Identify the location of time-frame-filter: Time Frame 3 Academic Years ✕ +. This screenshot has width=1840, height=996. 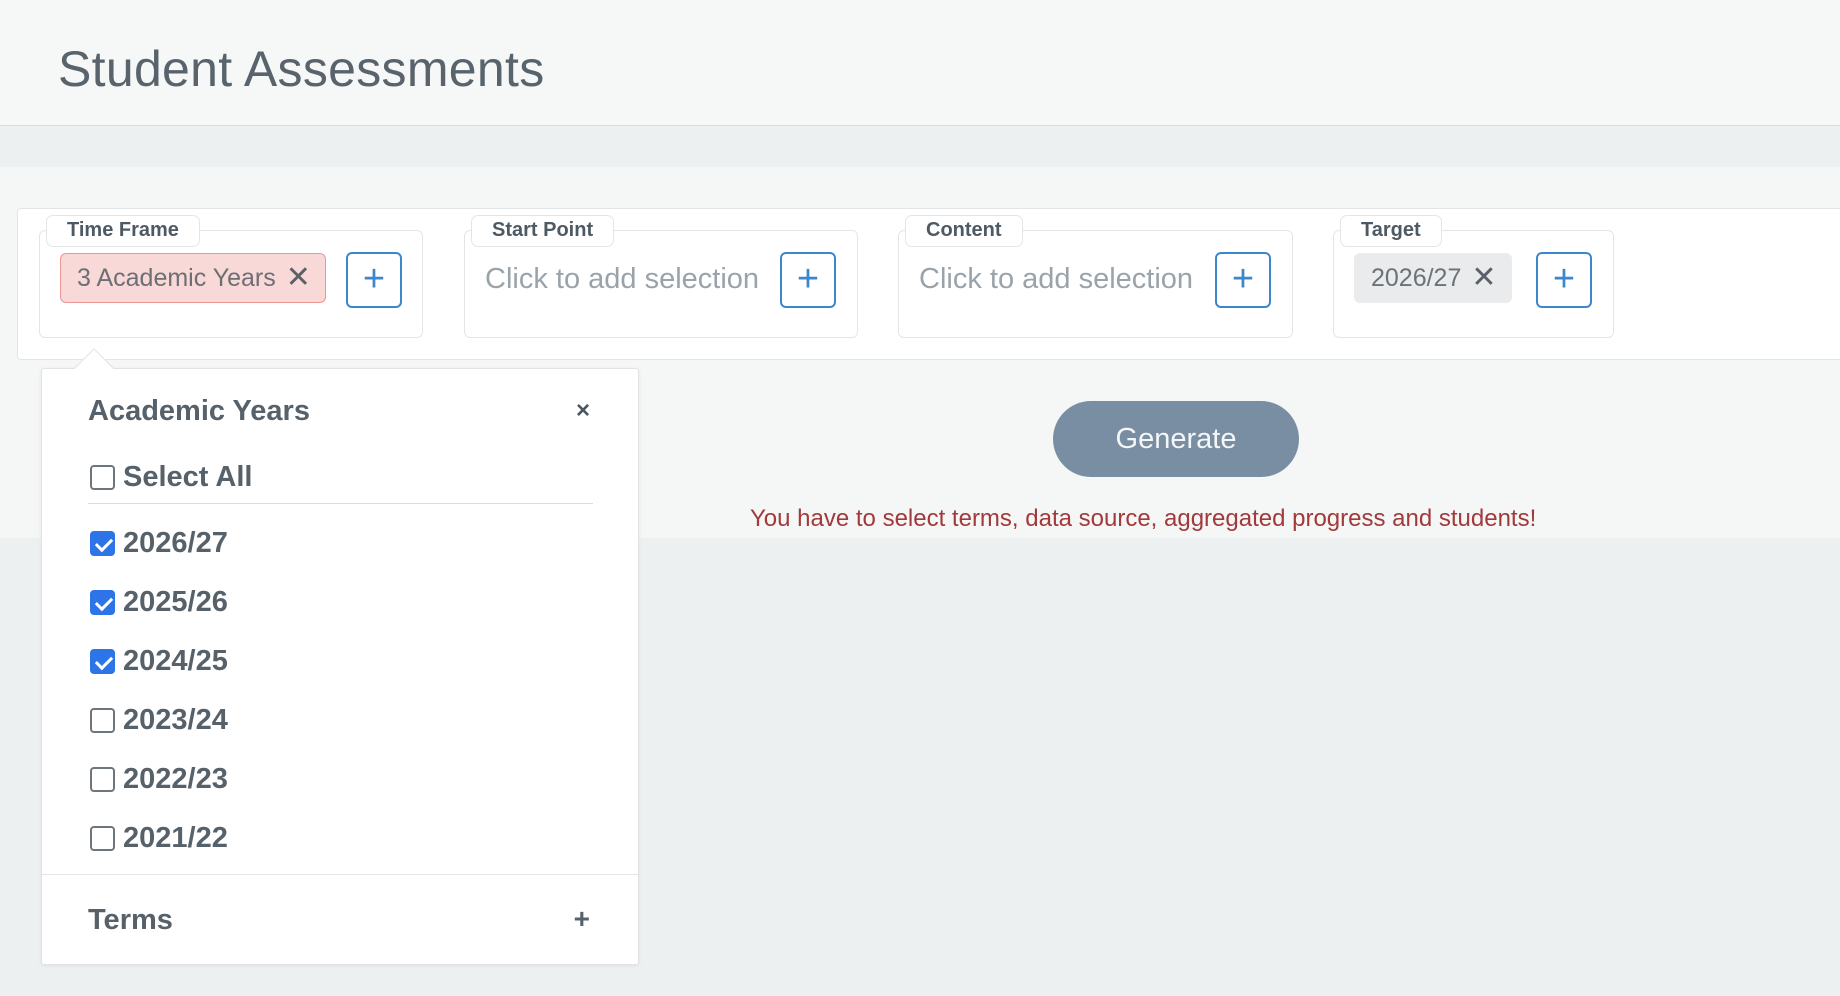
(231, 276).